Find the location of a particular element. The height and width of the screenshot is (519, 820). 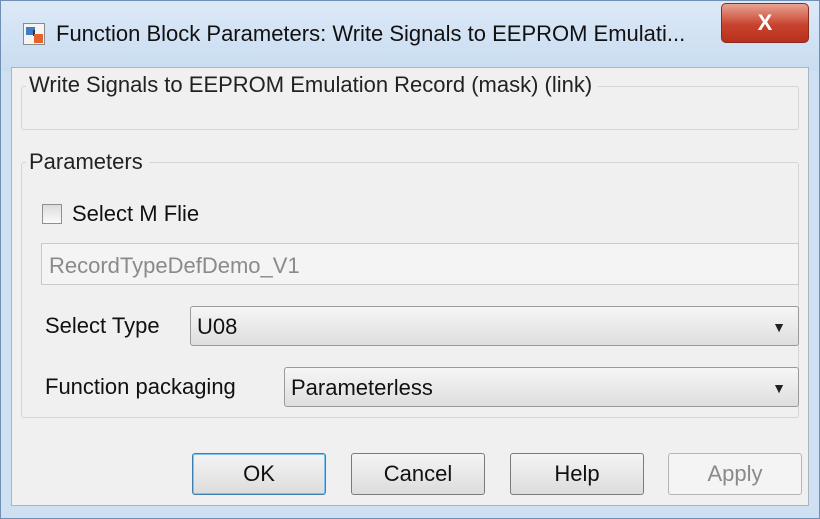

help-button: Help is located at coordinates (577, 474).